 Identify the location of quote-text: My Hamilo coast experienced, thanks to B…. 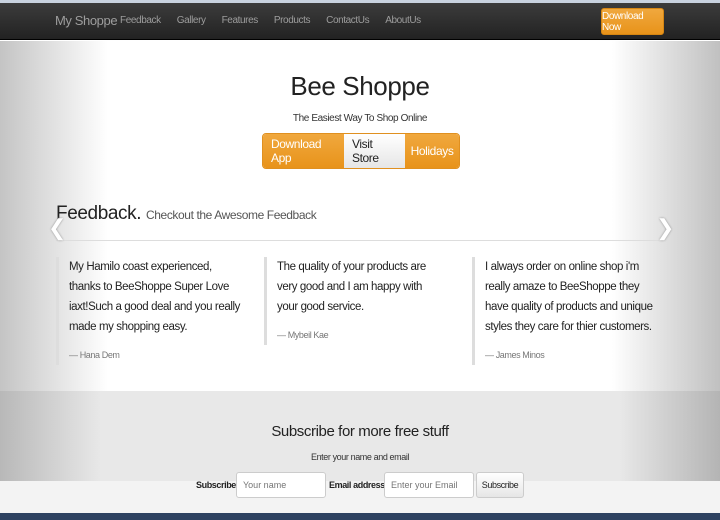
(155, 297).